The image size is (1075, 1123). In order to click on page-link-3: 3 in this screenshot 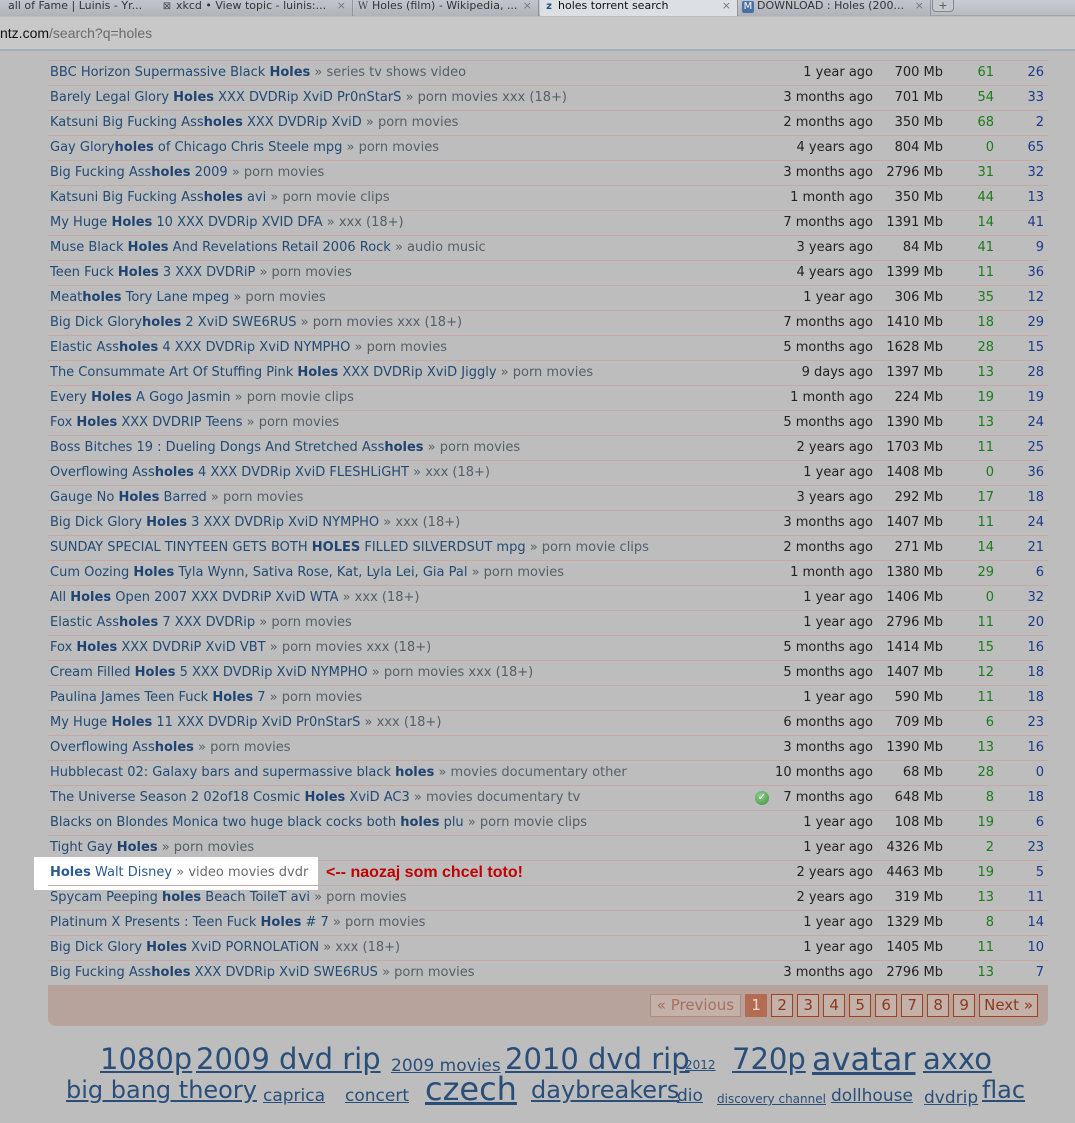, I will do `click(808, 1005)`.